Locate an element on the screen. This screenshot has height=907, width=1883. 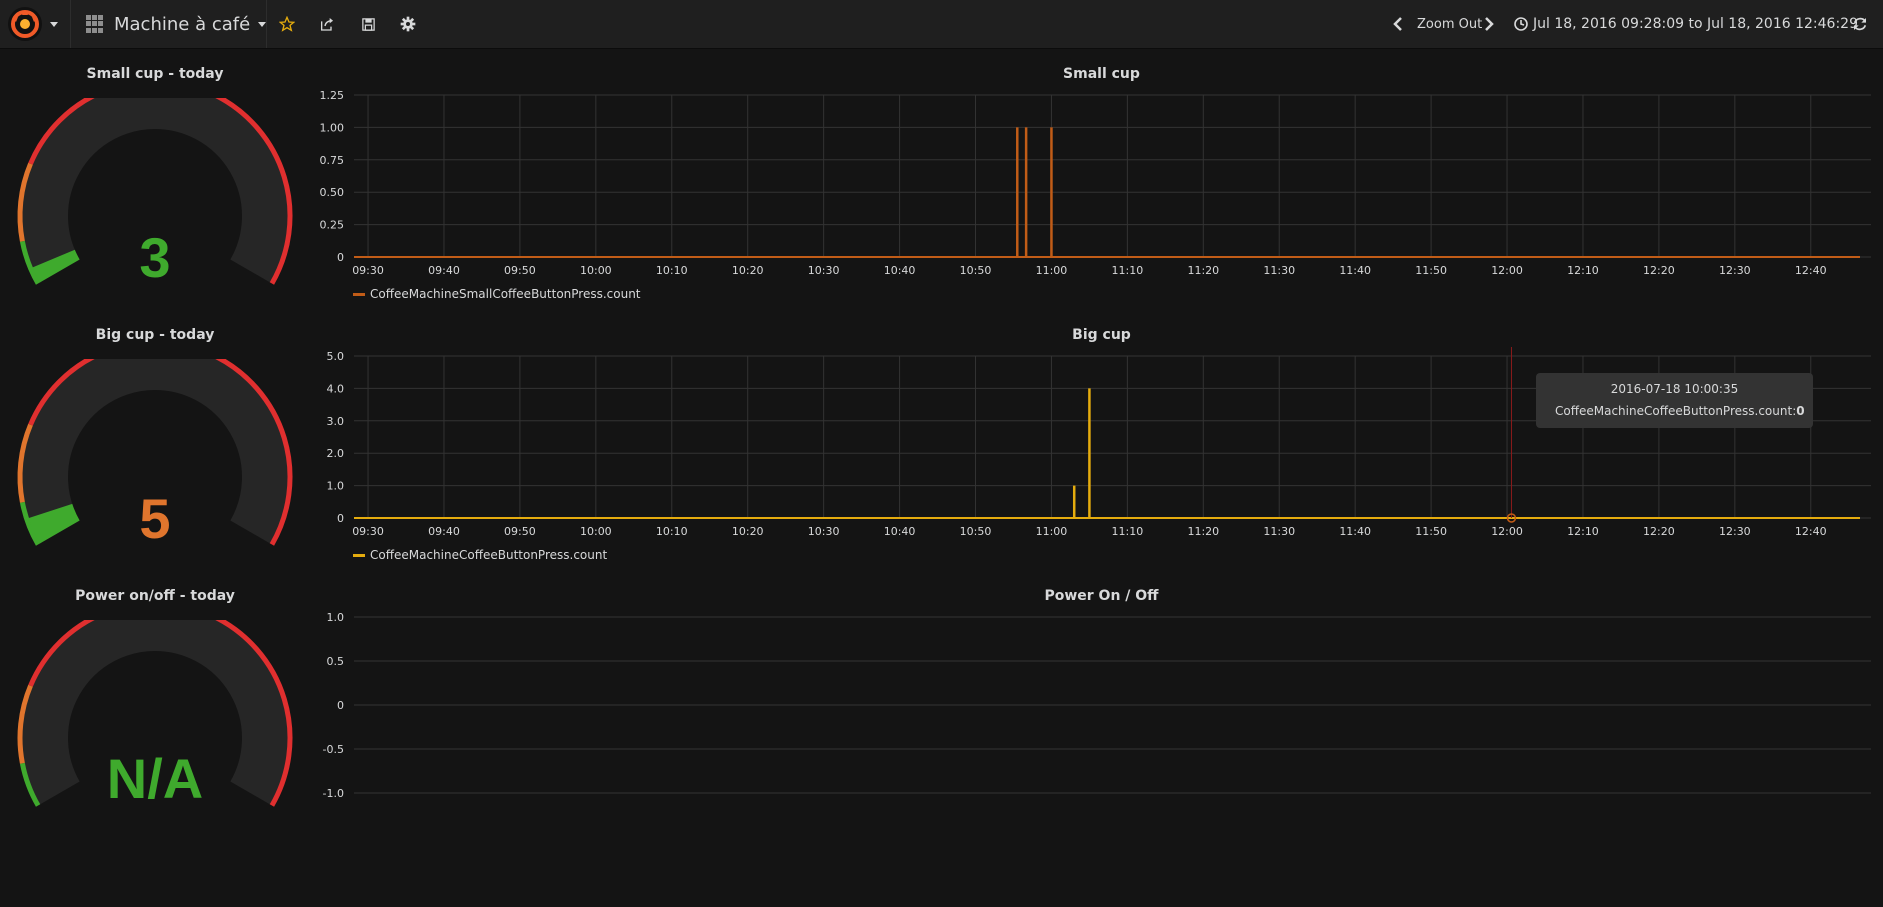
graph-title-small: Small cup is located at coordinates (1101, 74).